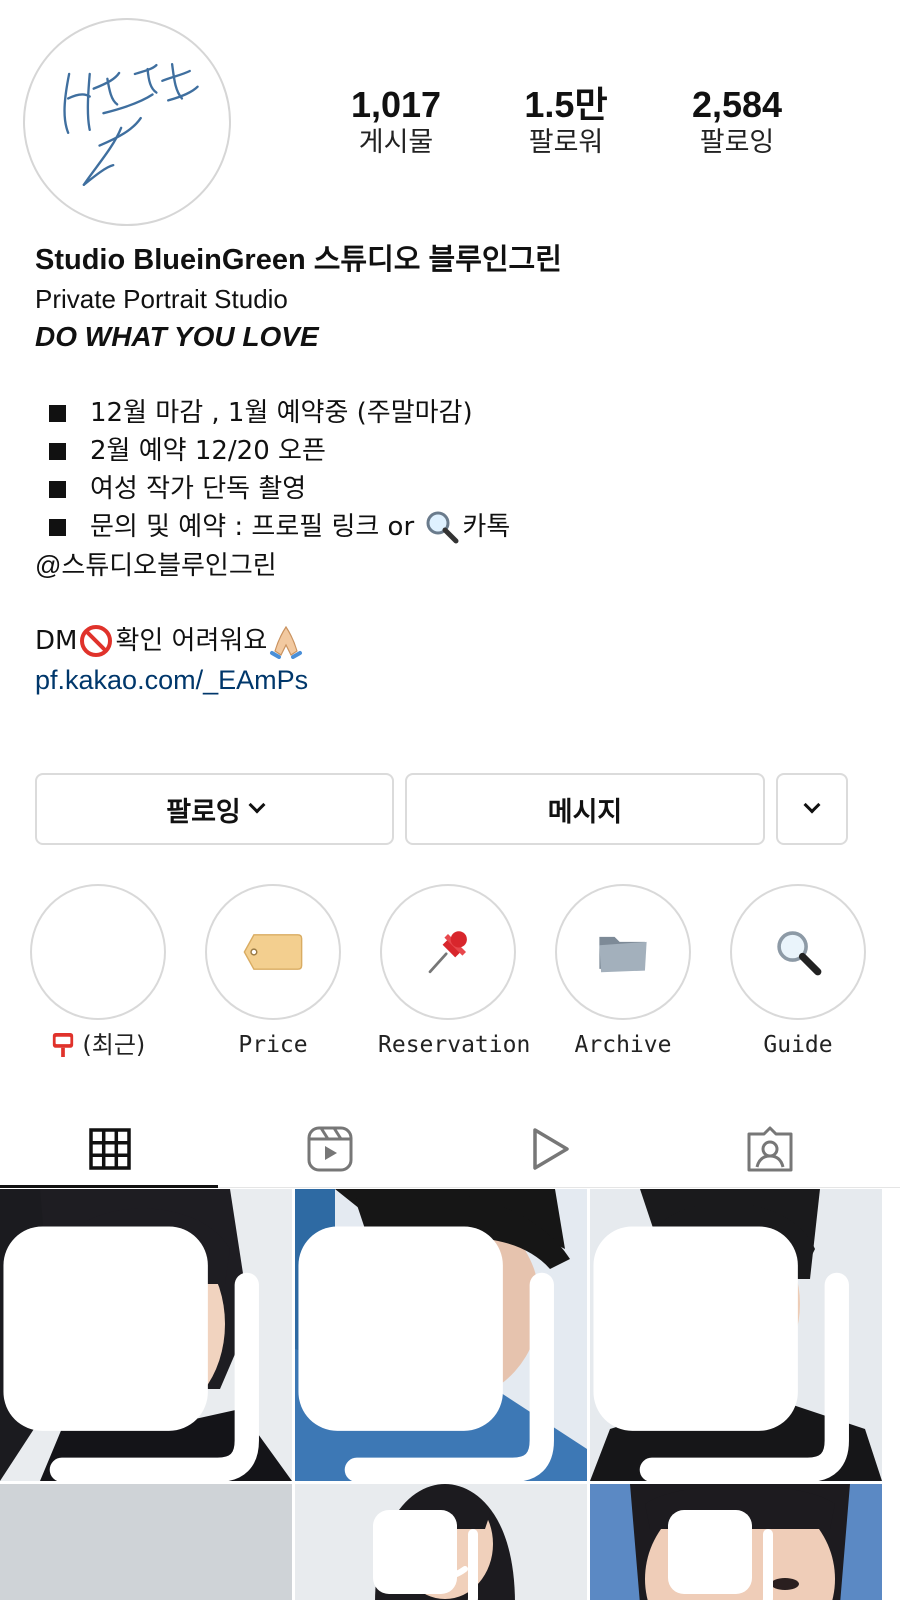 The width and height of the screenshot is (900, 1600). Describe the element at coordinates (737, 104) in the screenshot. I see `stat-following-count: 2,584` at that location.